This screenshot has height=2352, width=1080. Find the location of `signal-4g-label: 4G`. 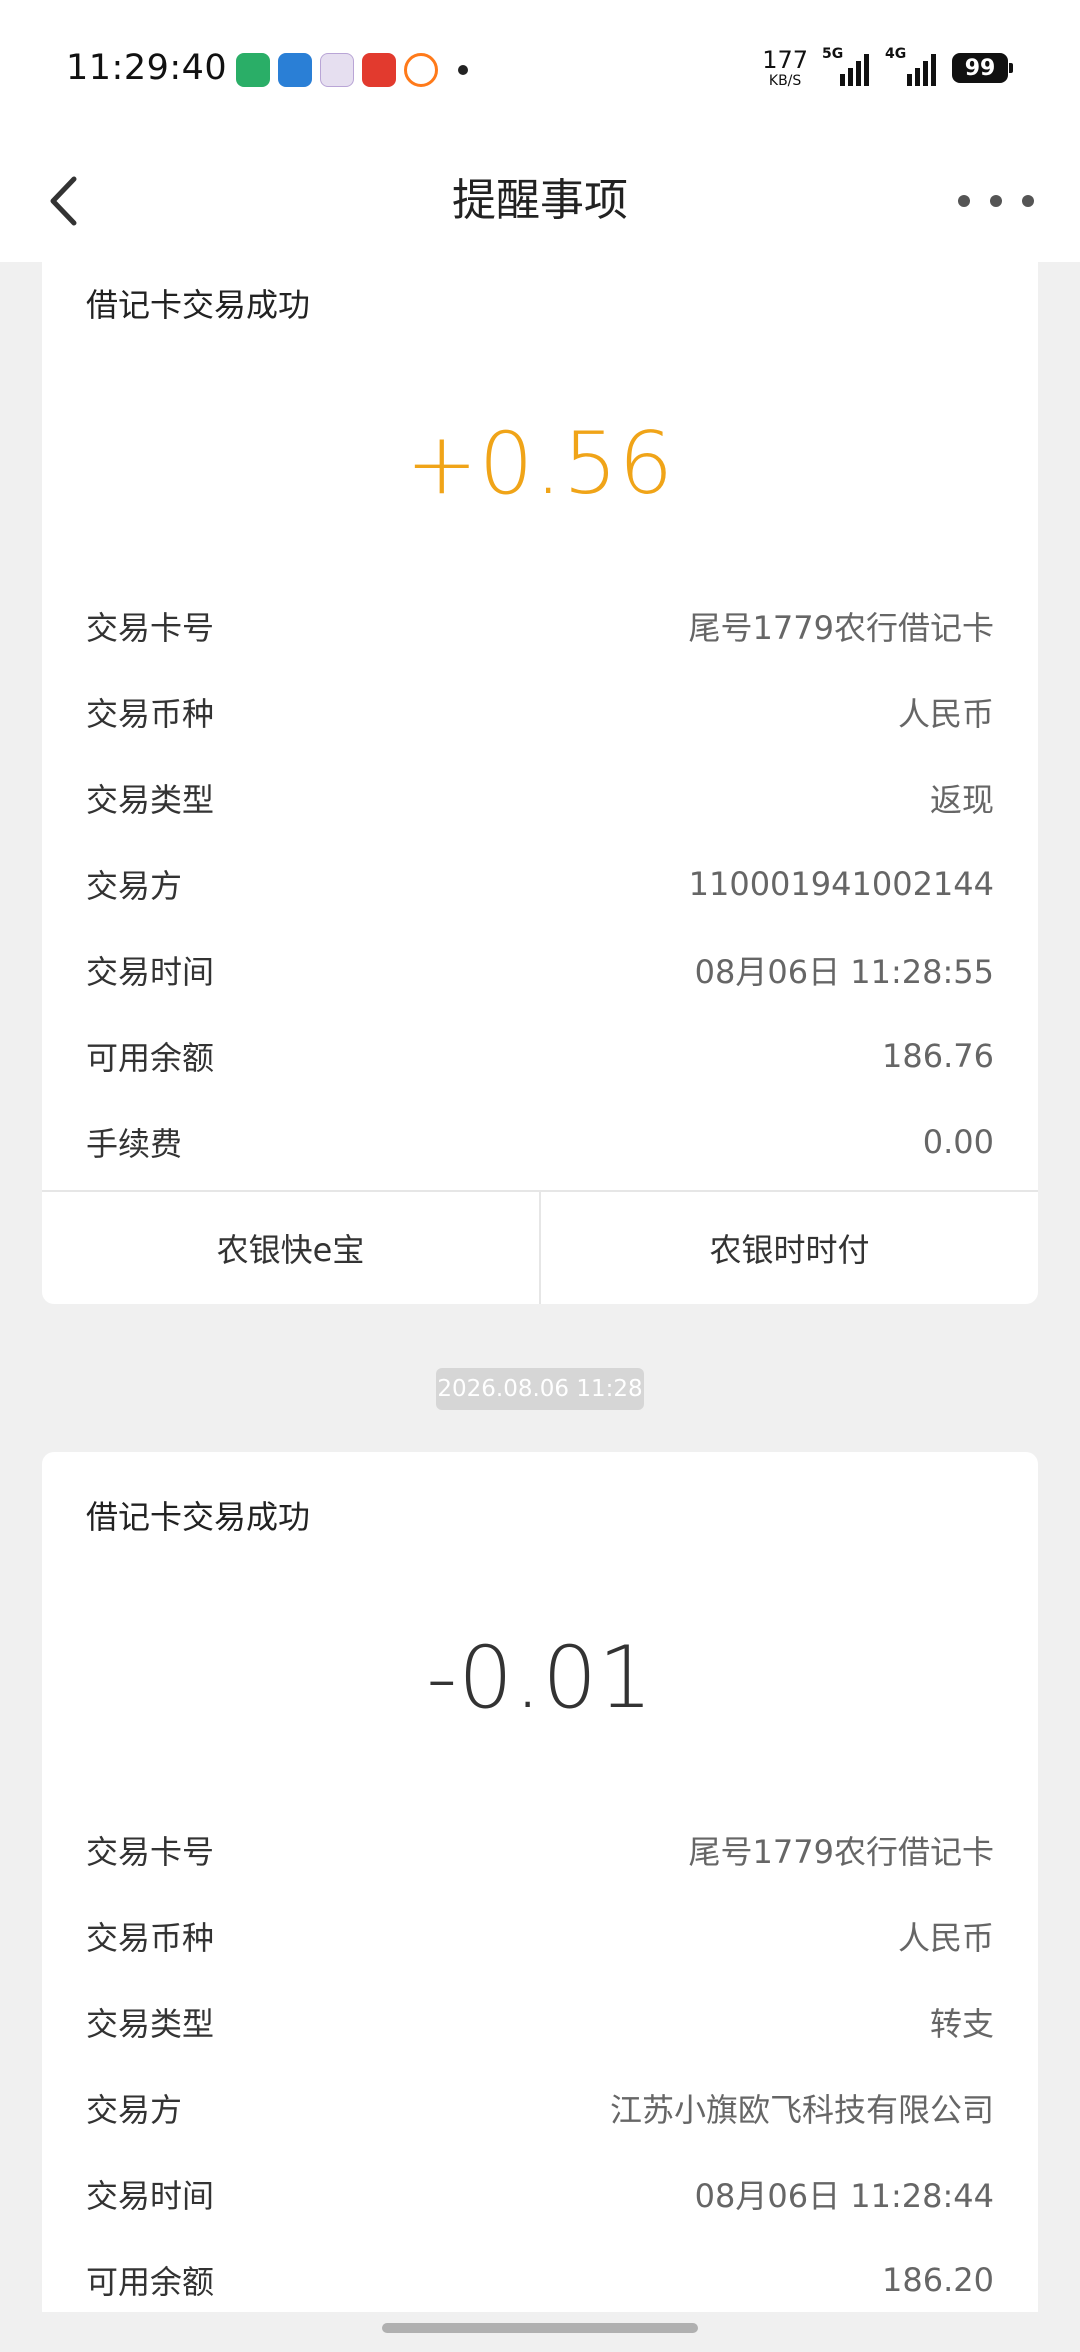

signal-4g-label: 4G is located at coordinates (896, 54).